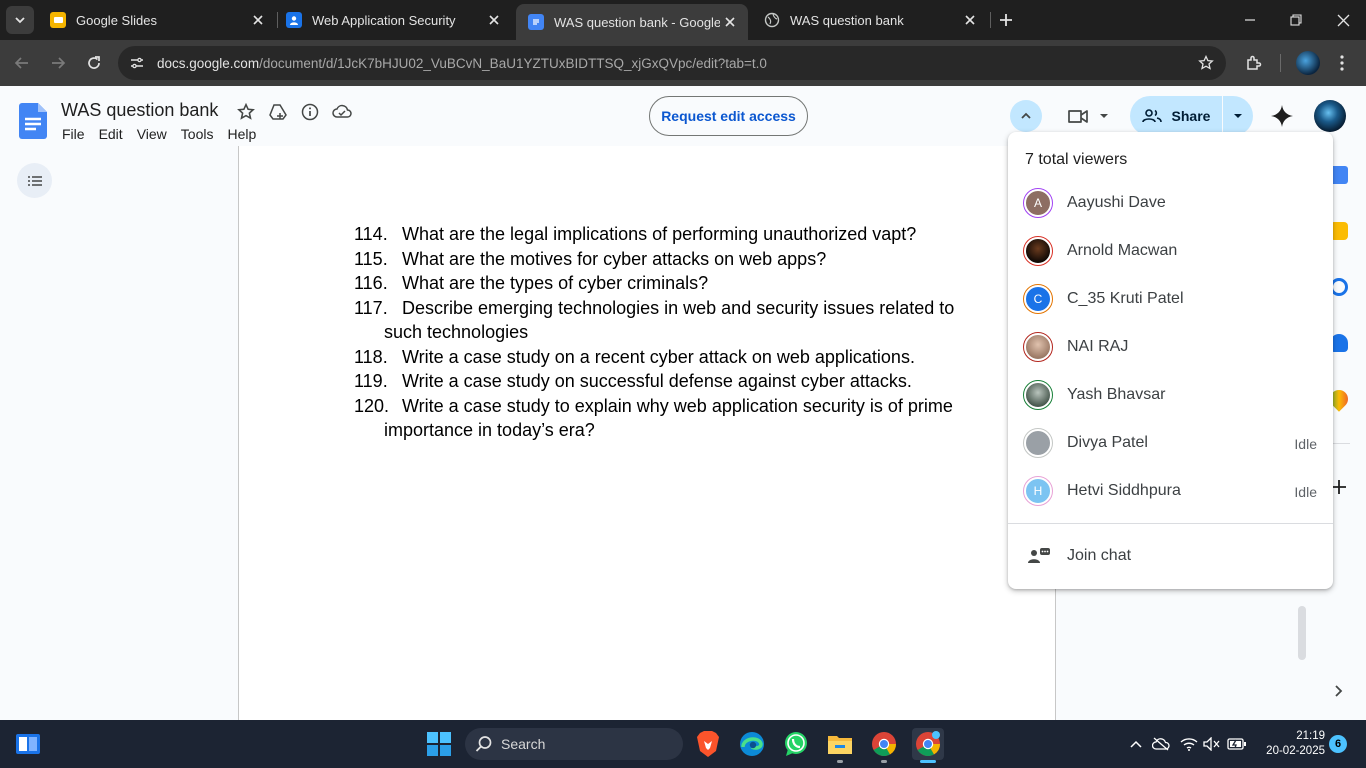 Image resolution: width=1366 pixels, height=768 pixels. What do you see at coordinates (1170, 251) in the screenshot?
I see `viewer-arnold-macwan: Arnold Macwan` at bounding box center [1170, 251].